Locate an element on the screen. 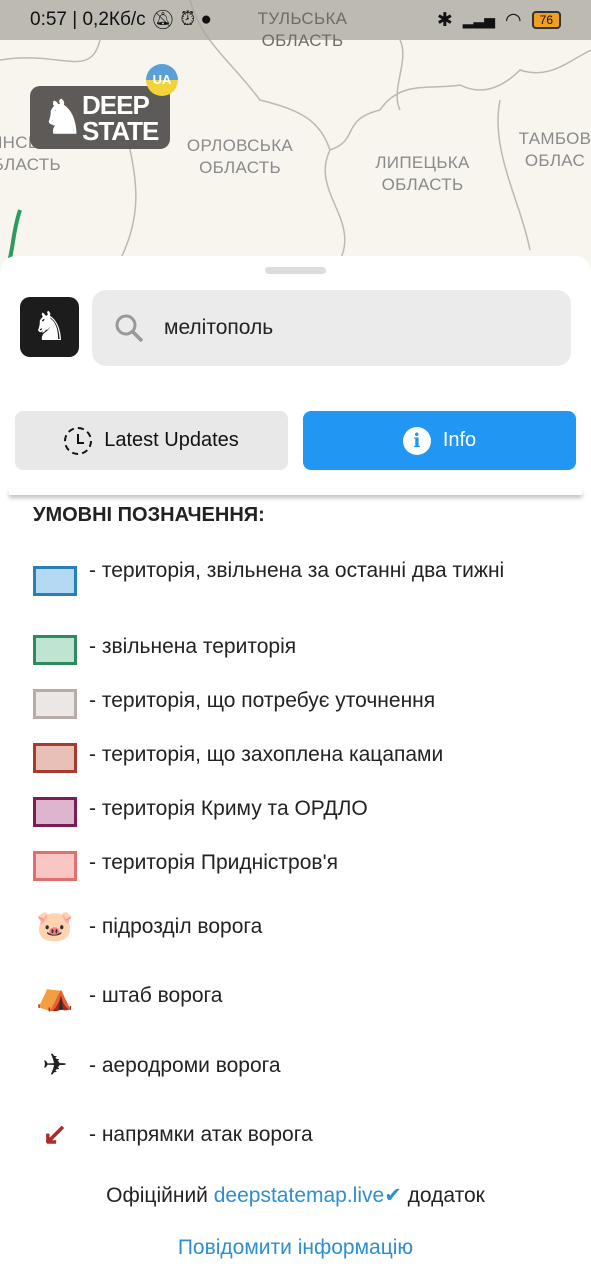 This screenshot has height=1280, width=591. enemy-airfield-icon: ✈ is located at coordinates (55, 1065).